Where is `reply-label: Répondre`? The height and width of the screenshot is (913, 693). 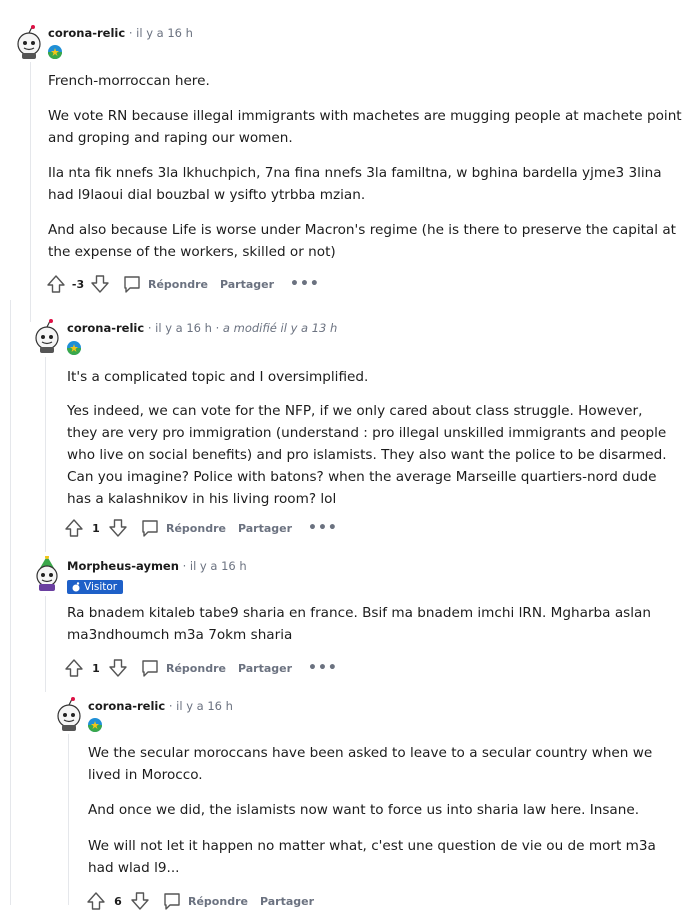 reply-label: Répondre is located at coordinates (218, 901).